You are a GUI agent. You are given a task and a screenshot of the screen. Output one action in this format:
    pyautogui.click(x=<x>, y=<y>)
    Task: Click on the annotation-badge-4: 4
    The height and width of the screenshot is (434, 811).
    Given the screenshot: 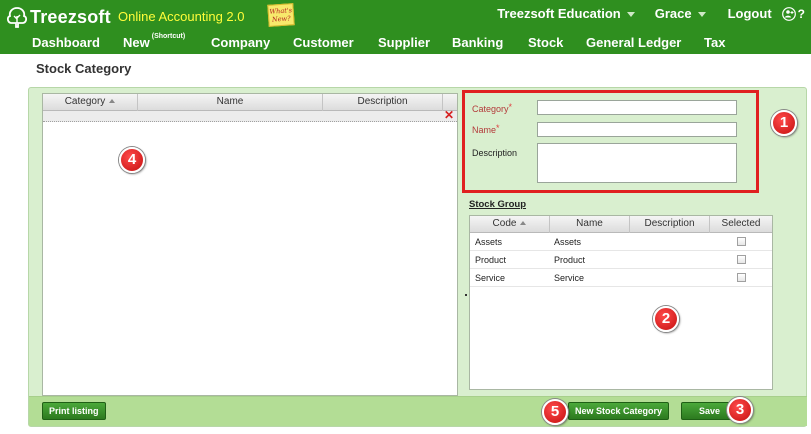 What is the action you would take?
    pyautogui.click(x=132, y=160)
    